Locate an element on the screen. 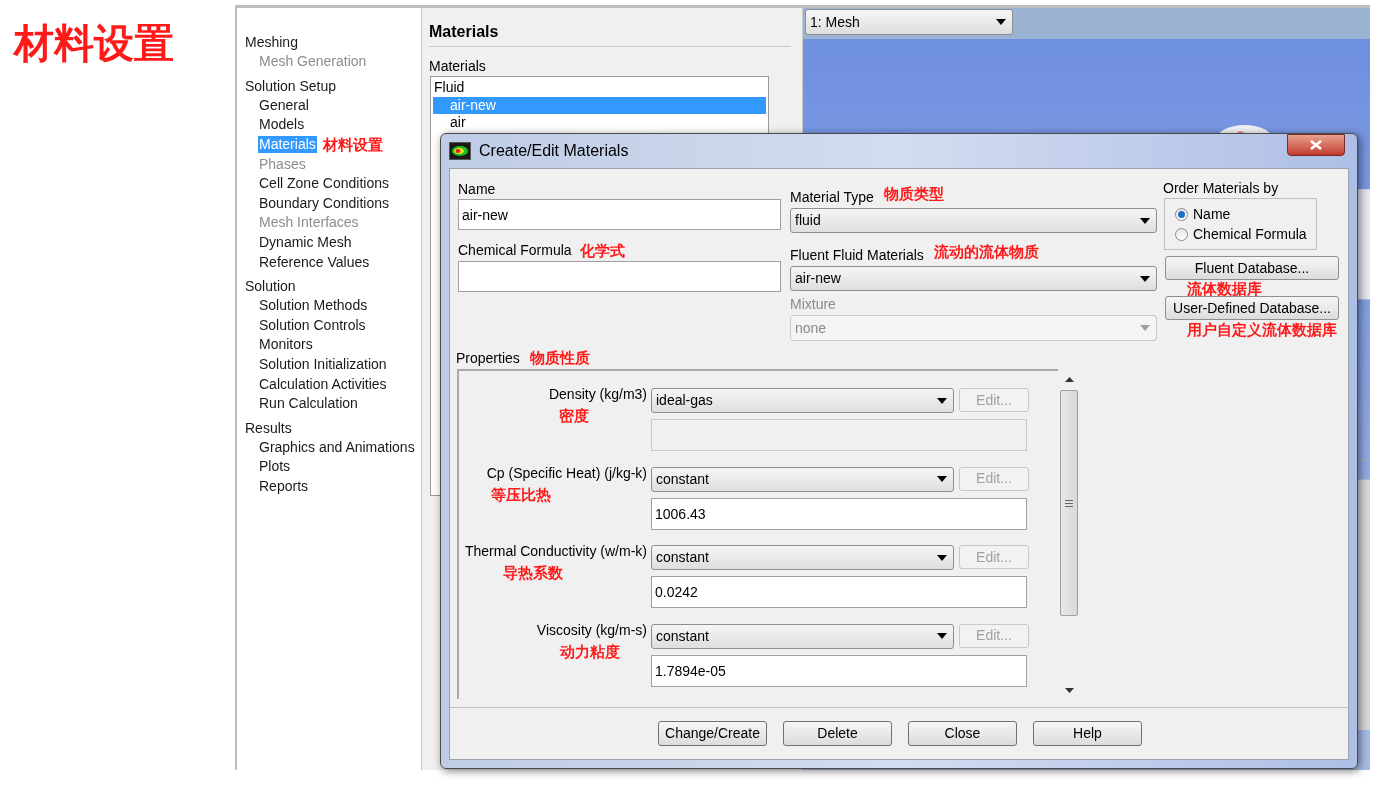 This screenshot has width=1400, height=788. dialog-button: Change/Create is located at coordinates (712, 733).